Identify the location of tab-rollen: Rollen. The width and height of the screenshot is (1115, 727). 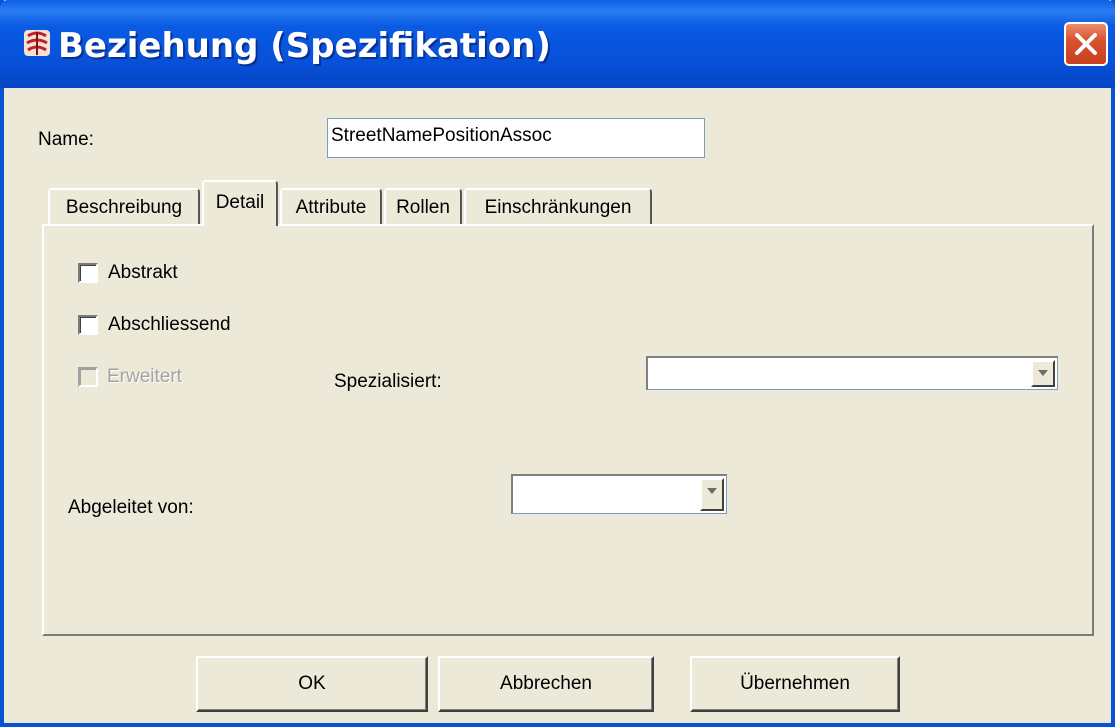
(423, 207).